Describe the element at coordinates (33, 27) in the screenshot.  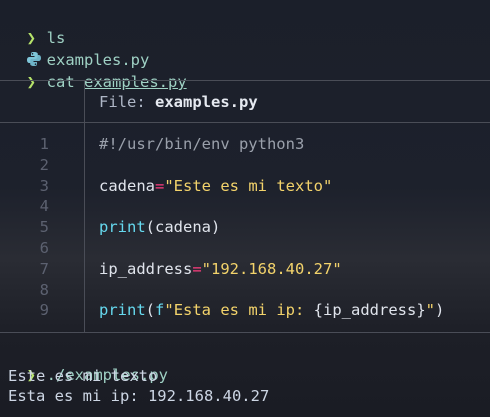
I see `prompt-line-ls: ❯ ls` at that location.